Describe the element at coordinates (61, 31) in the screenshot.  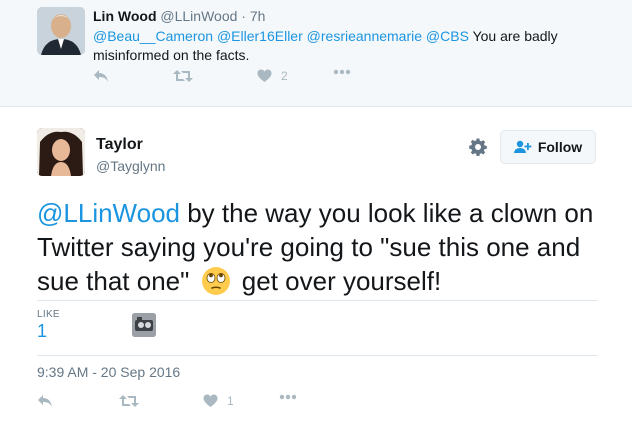
I see `lin-wood-avatar` at that location.